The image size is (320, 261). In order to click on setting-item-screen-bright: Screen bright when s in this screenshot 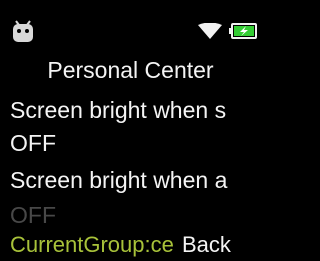, I will do `click(130, 110)`.